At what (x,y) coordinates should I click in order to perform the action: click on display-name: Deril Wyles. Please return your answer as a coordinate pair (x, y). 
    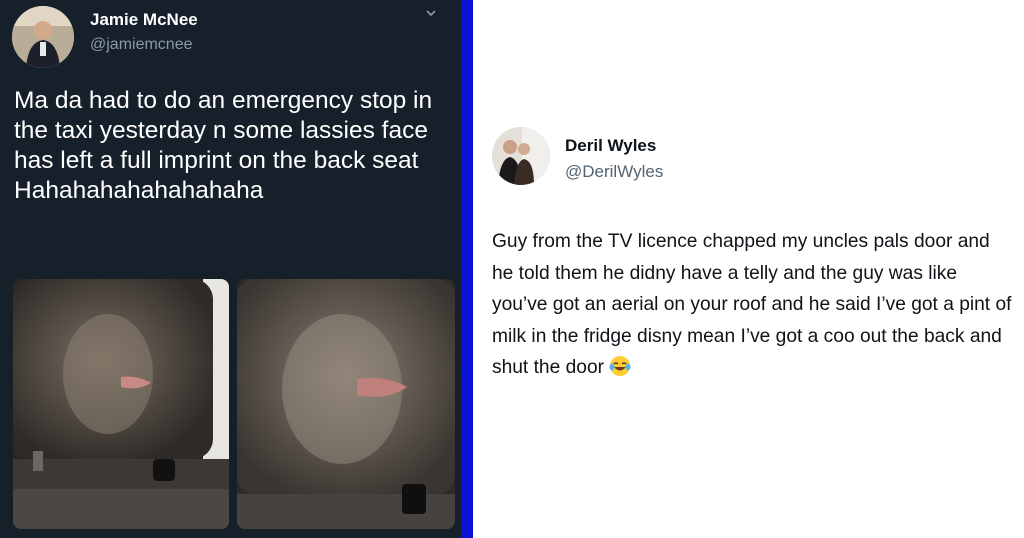
    Looking at the image, I should click on (610, 146).